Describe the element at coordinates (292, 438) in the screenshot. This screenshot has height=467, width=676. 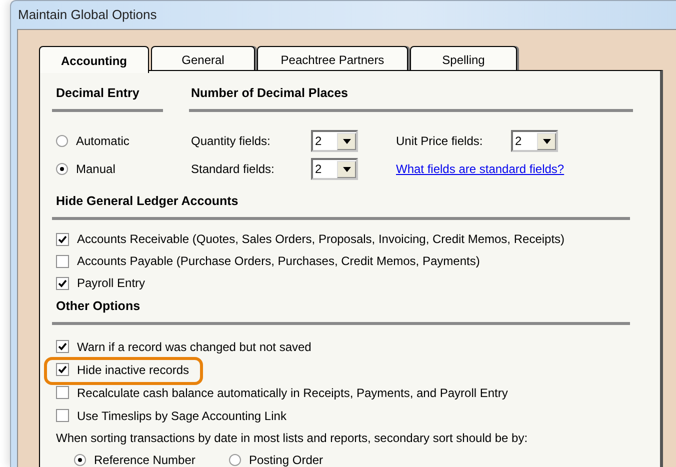
I see `sort-prompt: When sorting transactions by date in most lists and reports, secondary sort should be by:` at that location.